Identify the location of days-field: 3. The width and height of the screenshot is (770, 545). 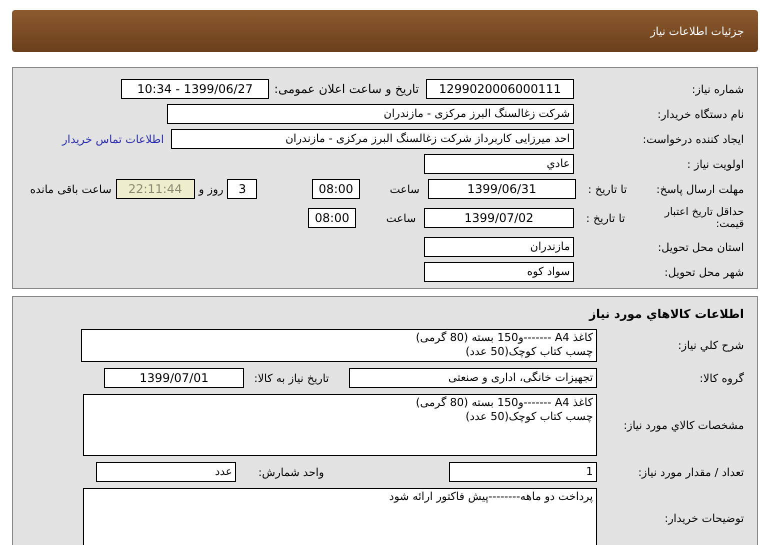
(242, 189).